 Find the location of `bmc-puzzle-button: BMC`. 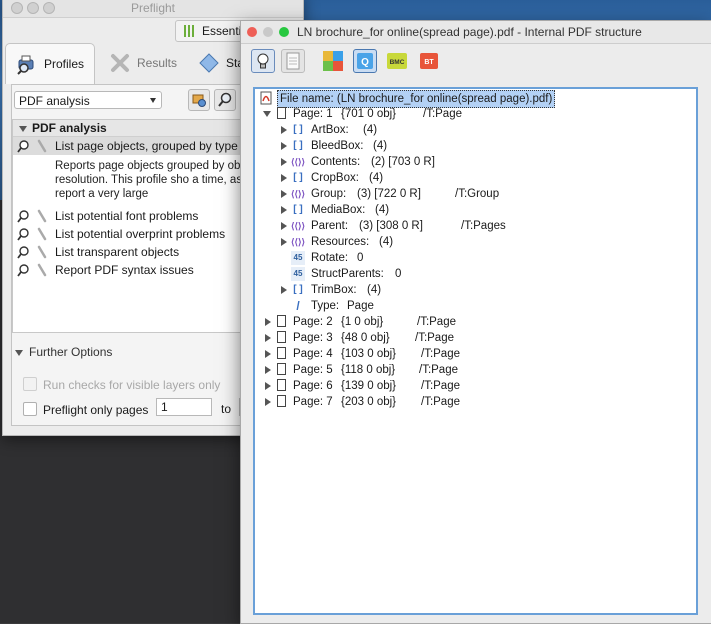

bmc-puzzle-button: BMC is located at coordinates (397, 61).